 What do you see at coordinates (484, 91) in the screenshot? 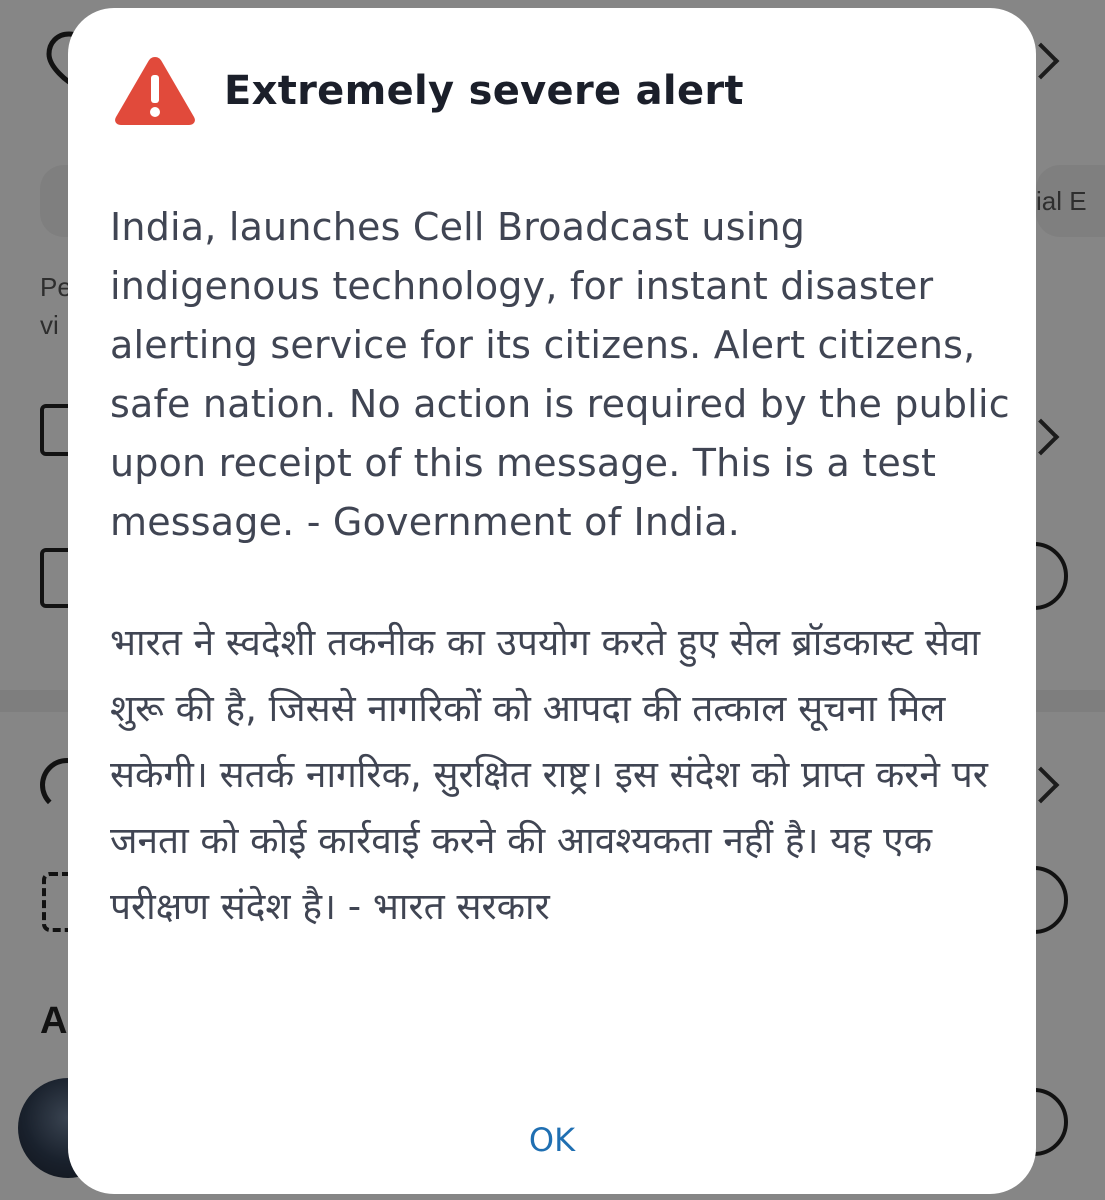
I see `dialog-title: Extremely severe alert` at bounding box center [484, 91].